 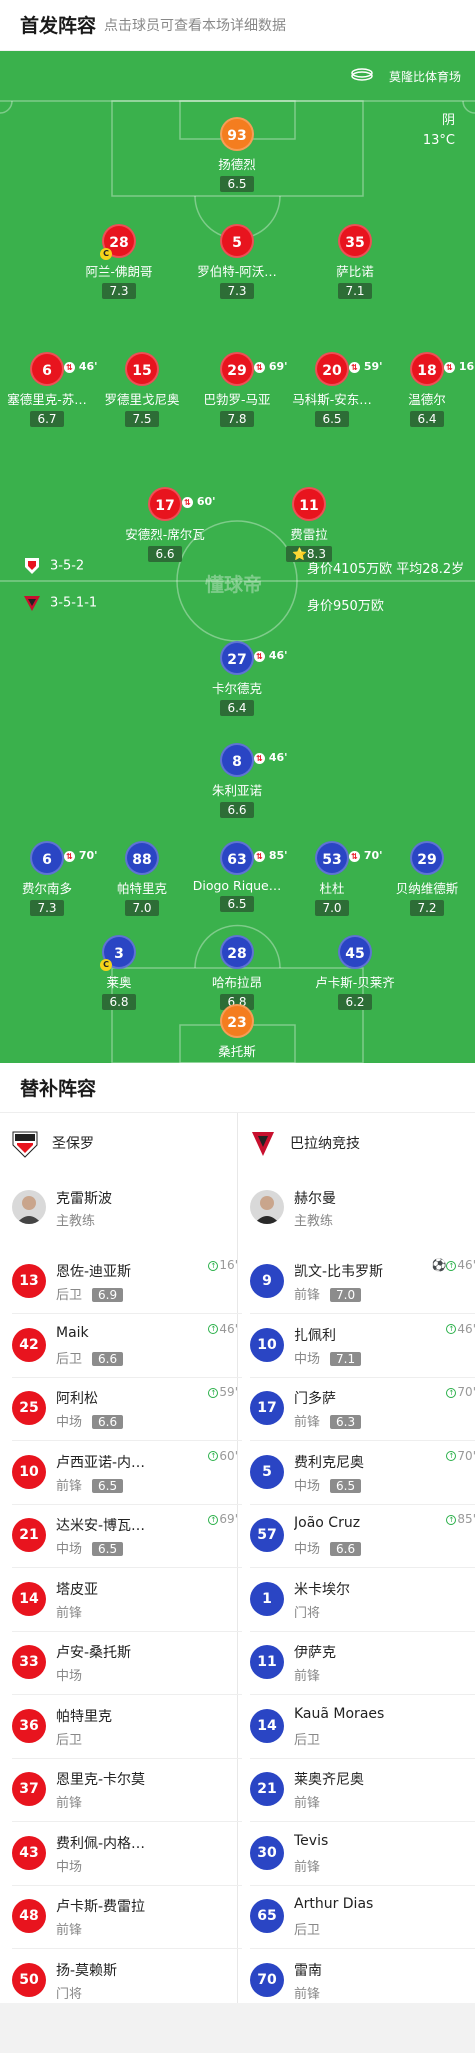 I want to click on sub-on-minute: 70', so click(x=466, y=1455).